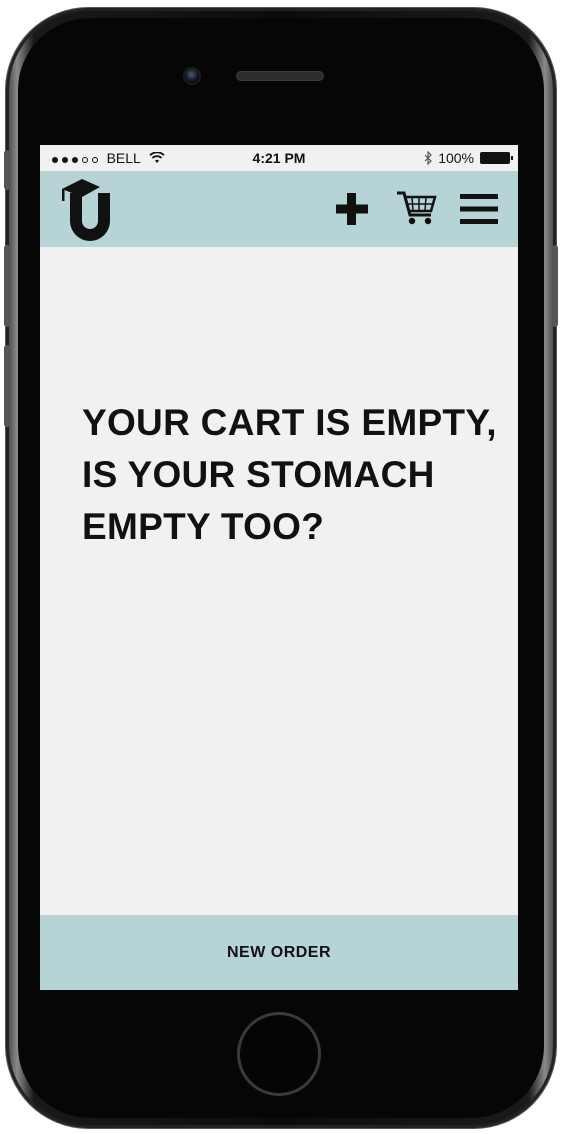  I want to click on plus-icon, so click(352, 209).